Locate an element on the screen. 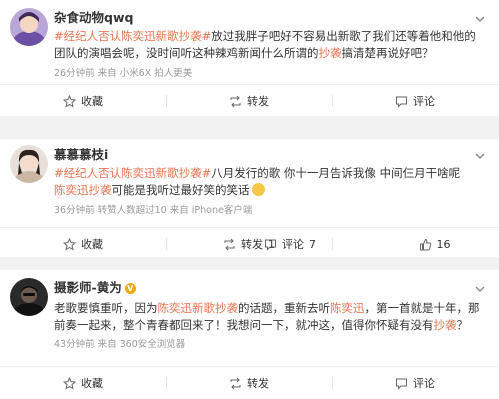 Image resolution: width=499 pixels, height=399 pixels. keyword-link: 陈奕迅抄袭 is located at coordinates (83, 190).